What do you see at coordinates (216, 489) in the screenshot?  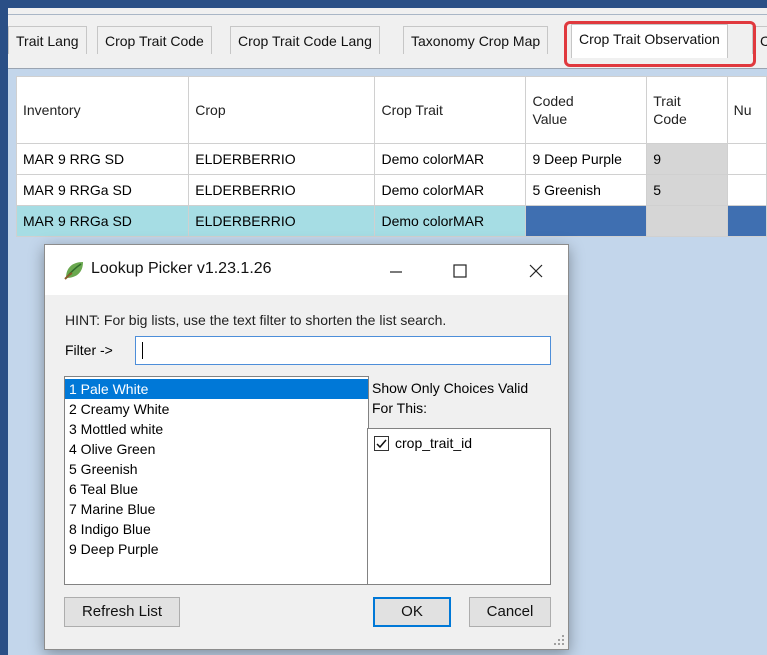 I see `list-item: 6 Teal Blue` at bounding box center [216, 489].